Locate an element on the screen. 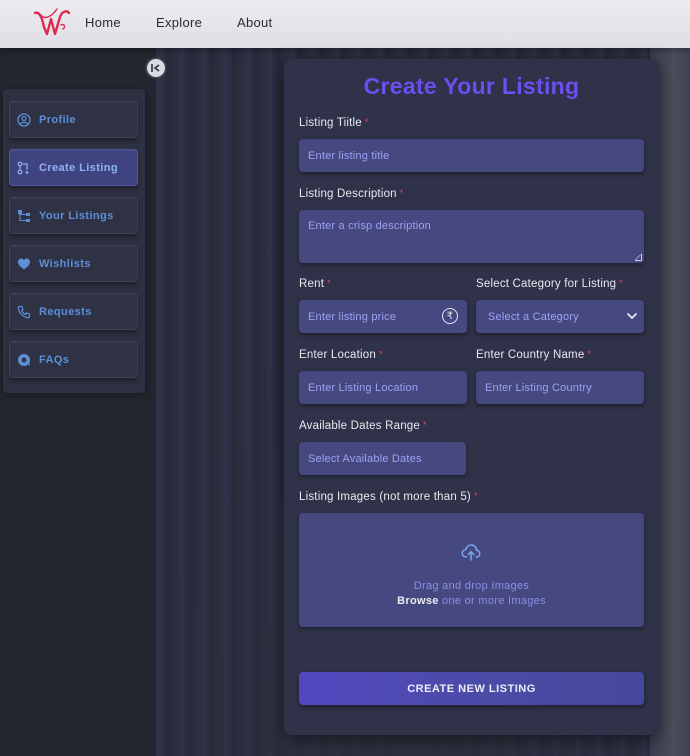 This screenshot has height=756, width=690. sidebar-item-create-listing: Create Listing is located at coordinates (73, 167).